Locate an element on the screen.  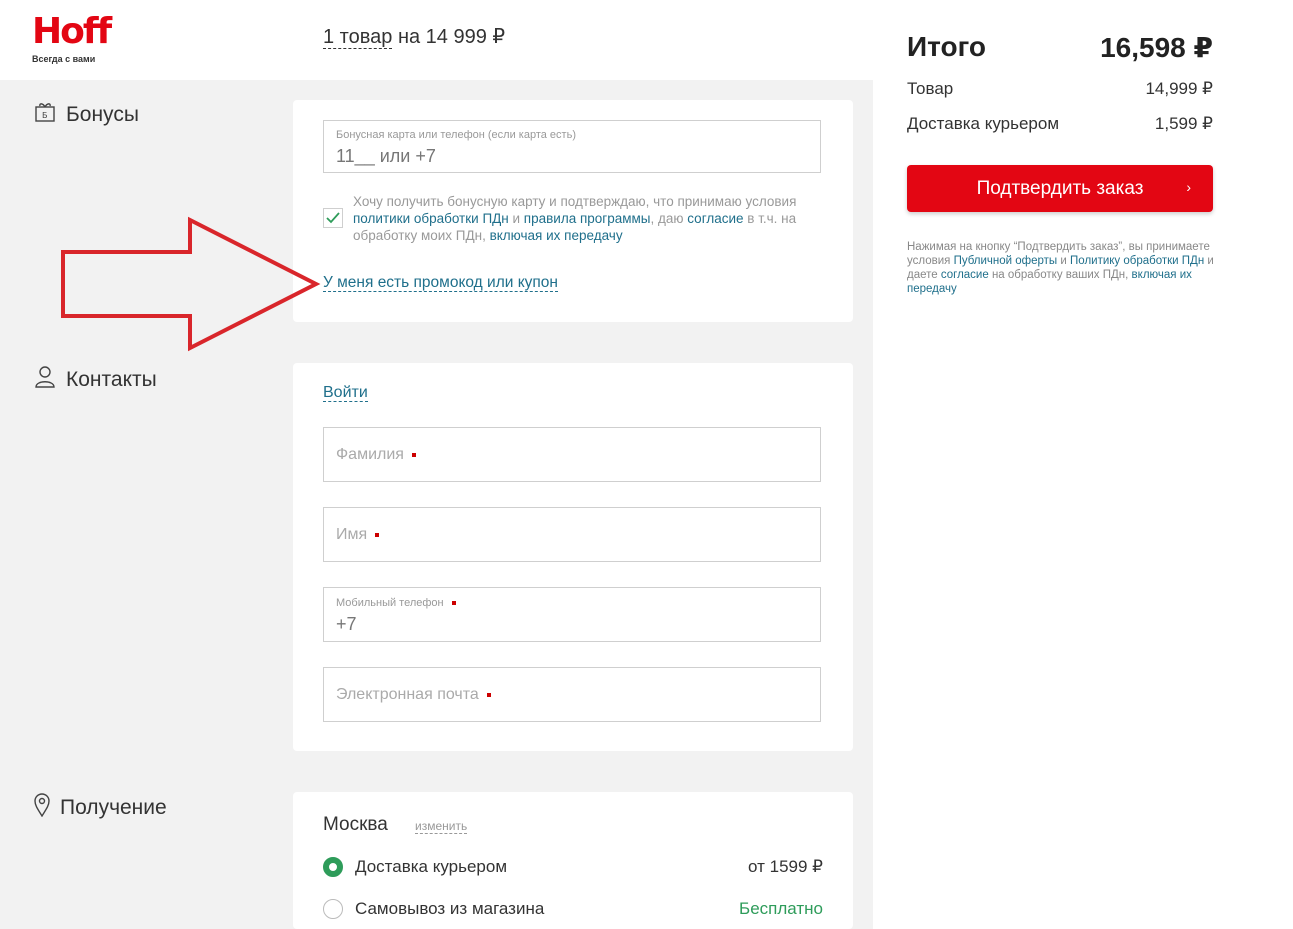
svg-text: Б is located at coordinates (45, 115).